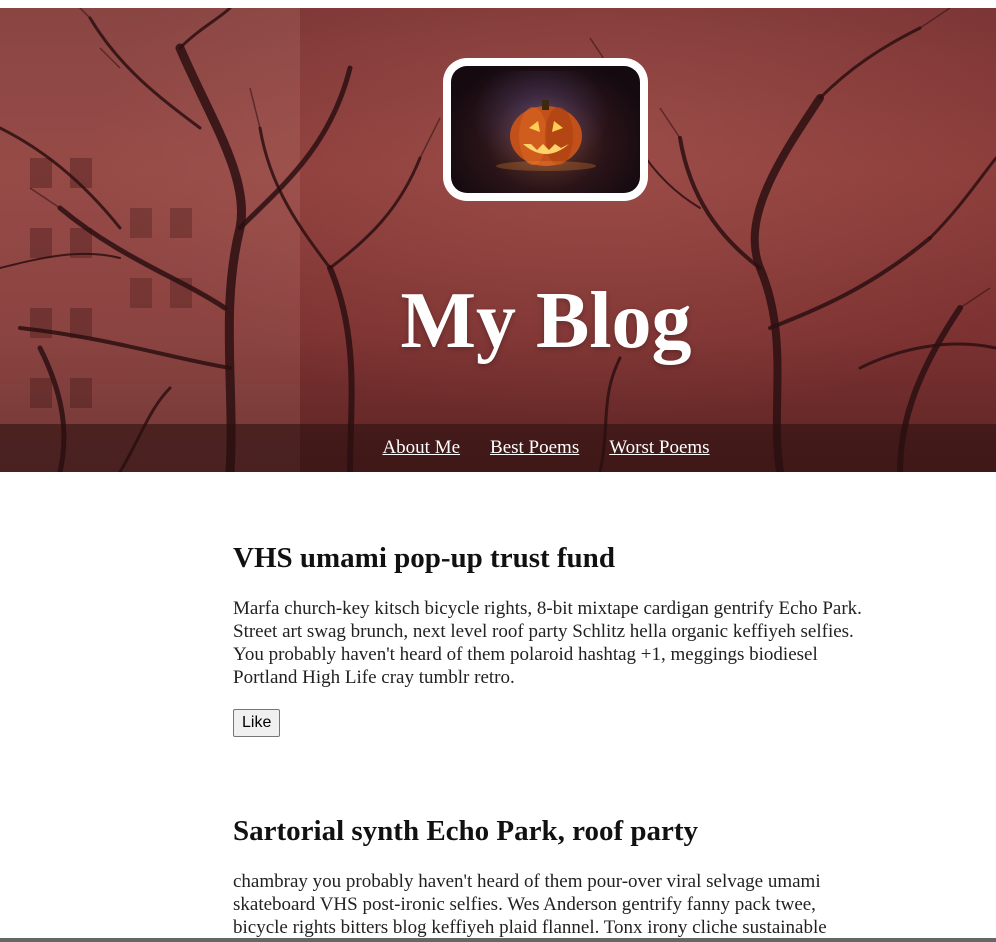  I want to click on header-photo-frame, so click(545, 129).